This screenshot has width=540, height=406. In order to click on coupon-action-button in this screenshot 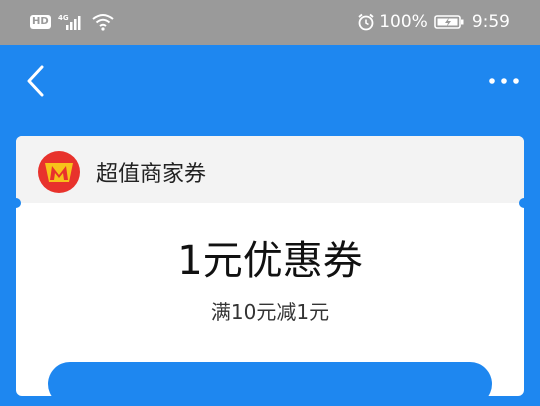, I will do `click(270, 384)`.